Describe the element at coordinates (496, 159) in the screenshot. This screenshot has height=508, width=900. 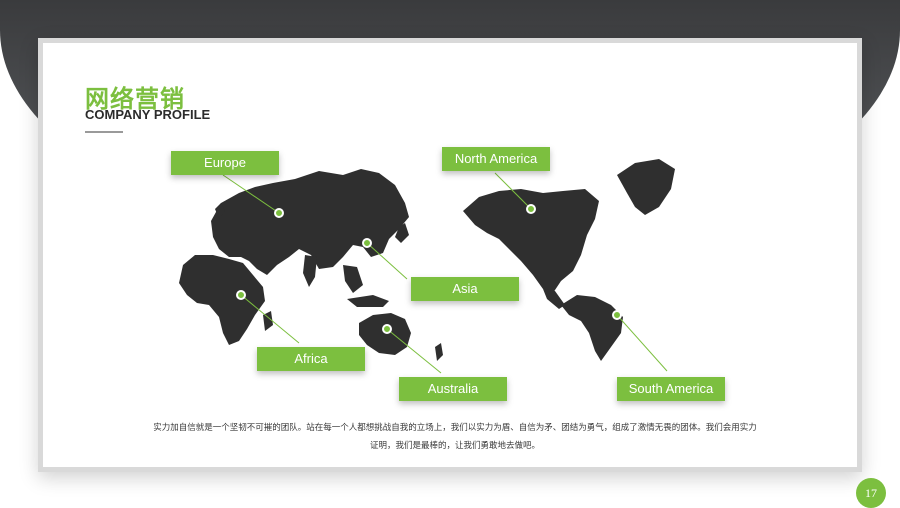
I see `region-label-north-america: North America` at that location.